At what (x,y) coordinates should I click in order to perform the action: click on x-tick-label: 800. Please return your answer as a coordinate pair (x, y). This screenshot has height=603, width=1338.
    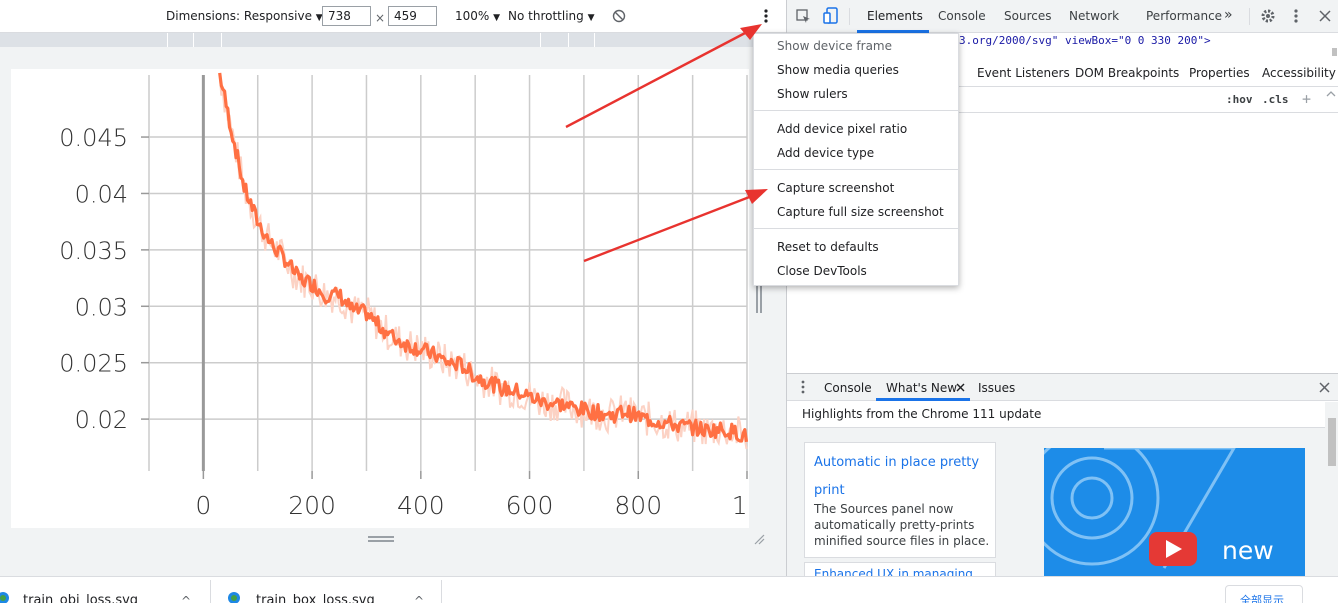
    Looking at the image, I should click on (638, 505).